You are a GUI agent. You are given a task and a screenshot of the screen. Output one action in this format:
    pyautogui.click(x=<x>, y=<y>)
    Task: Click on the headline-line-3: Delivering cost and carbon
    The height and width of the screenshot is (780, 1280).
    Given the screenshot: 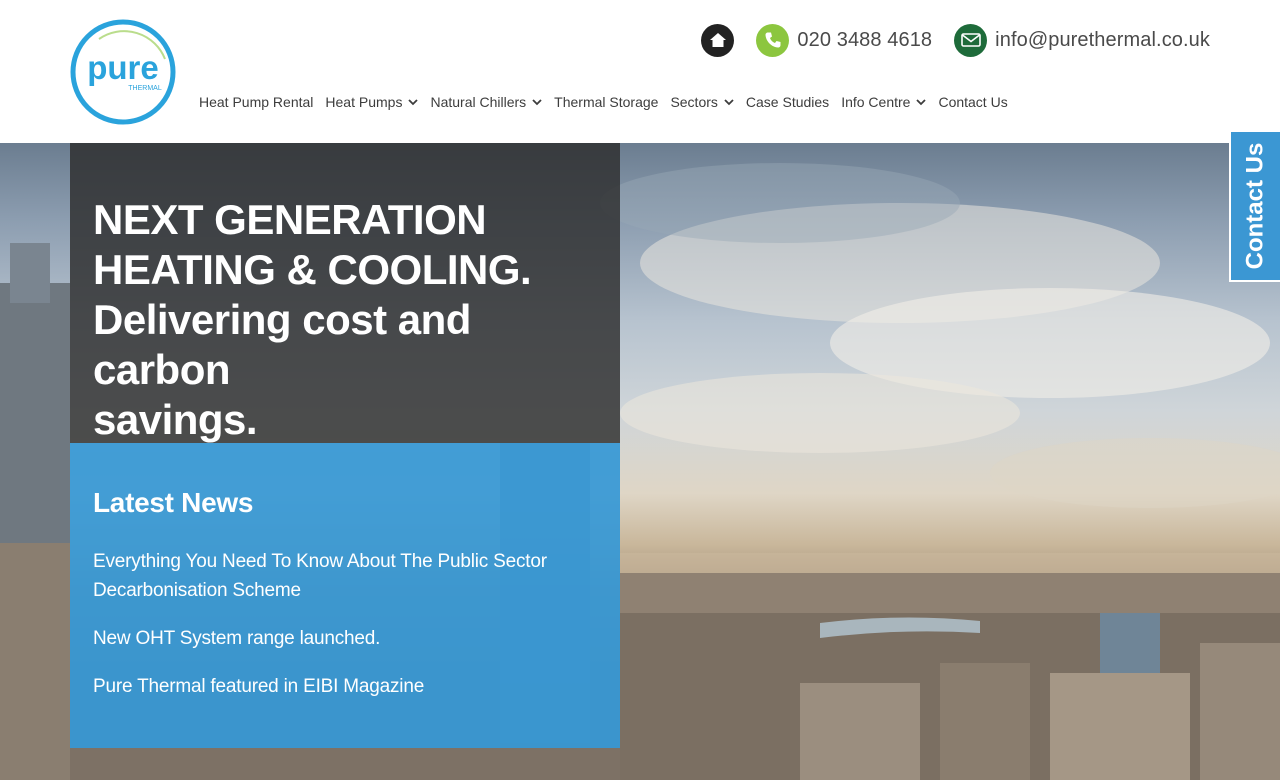 What is the action you would take?
    pyautogui.click(x=282, y=344)
    